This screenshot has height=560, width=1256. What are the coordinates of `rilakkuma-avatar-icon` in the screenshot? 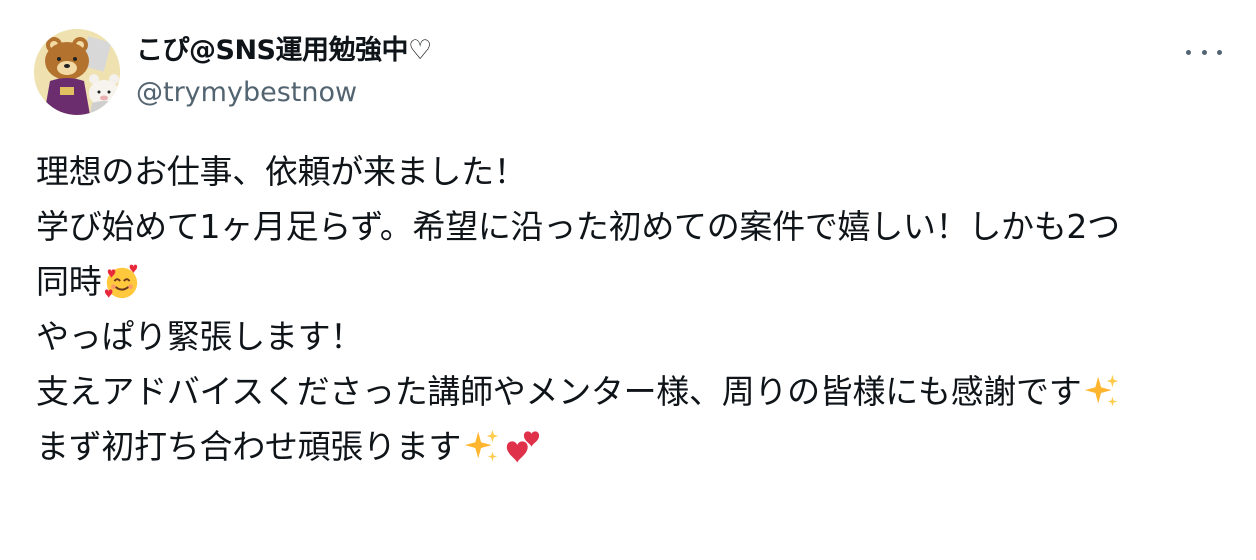 It's located at (77, 72).